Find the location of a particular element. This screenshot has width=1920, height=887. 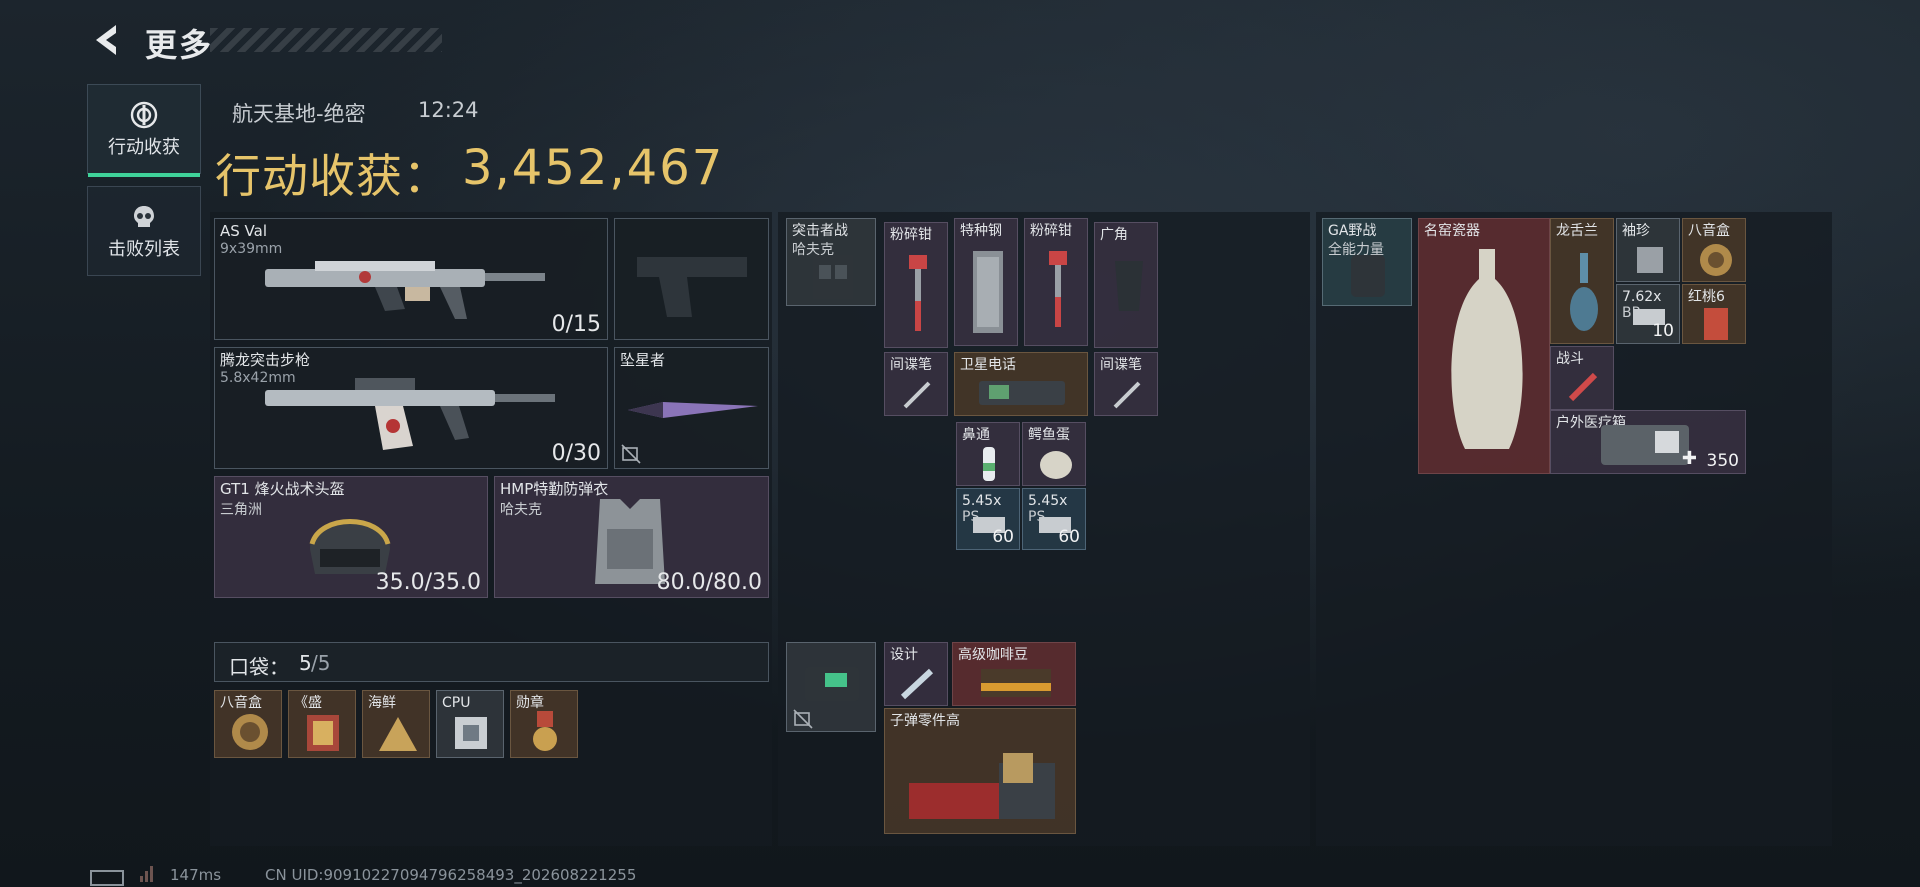

melee-slot: 坠星者 is located at coordinates (691, 408).